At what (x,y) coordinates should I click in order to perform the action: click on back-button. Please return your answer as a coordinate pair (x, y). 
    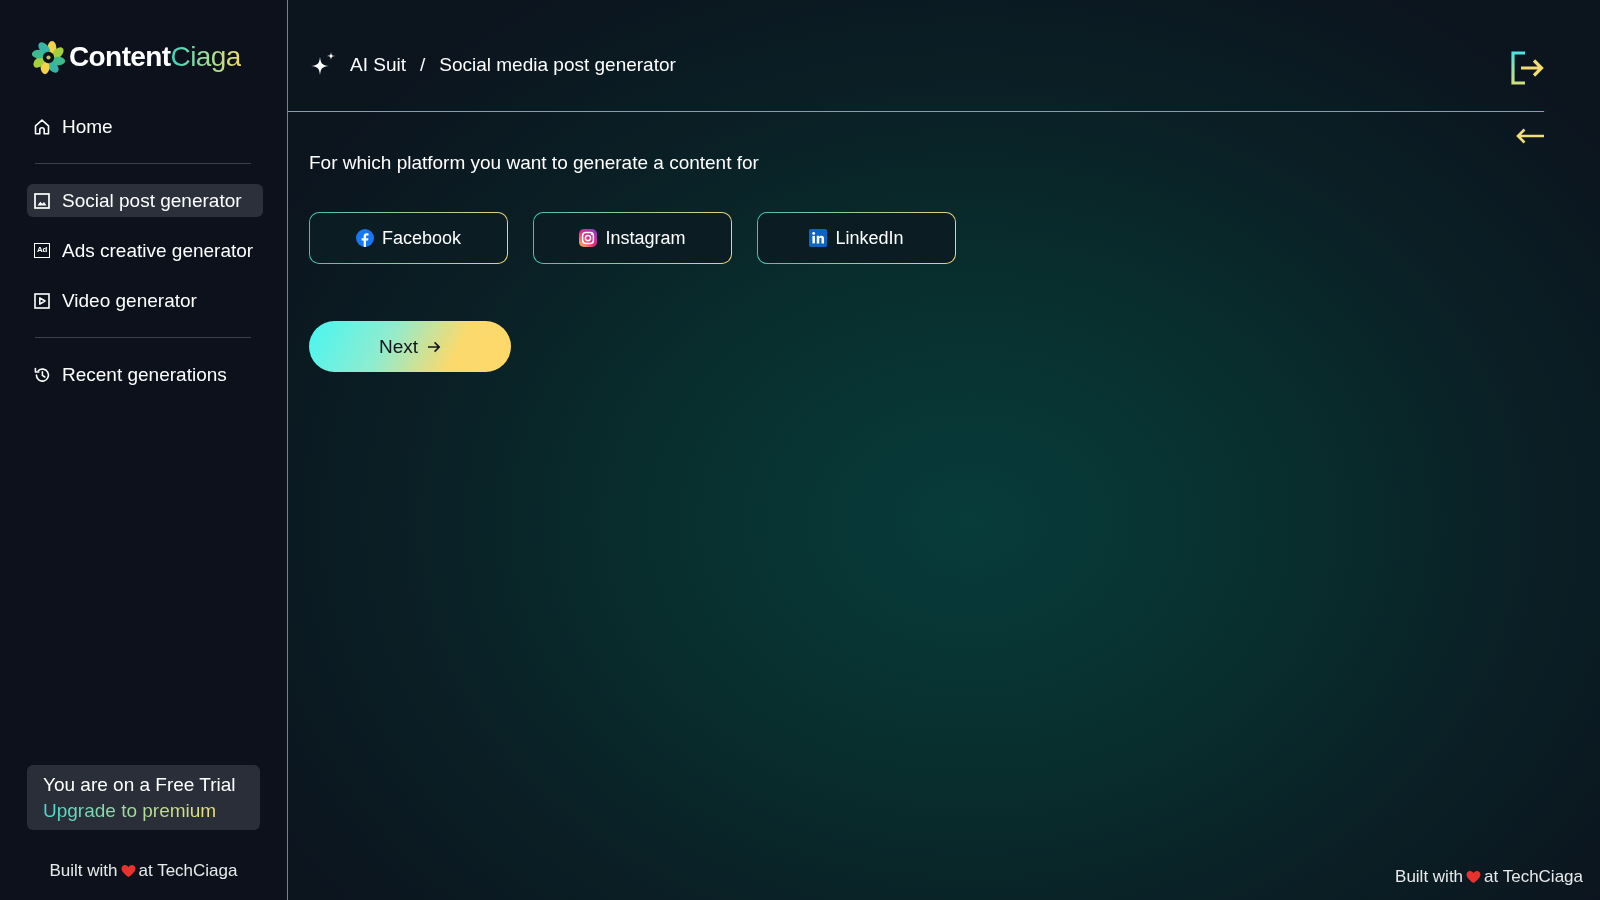
    Looking at the image, I should click on (1530, 136).